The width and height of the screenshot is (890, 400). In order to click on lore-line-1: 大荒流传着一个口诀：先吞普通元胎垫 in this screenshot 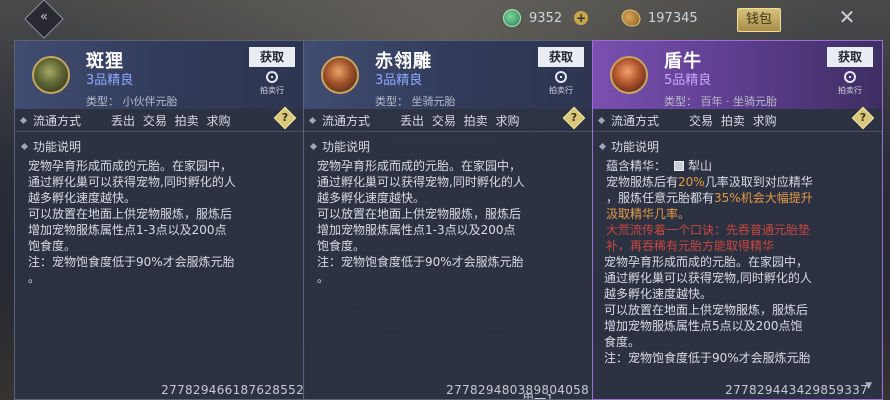, I will do `click(708, 230)`.